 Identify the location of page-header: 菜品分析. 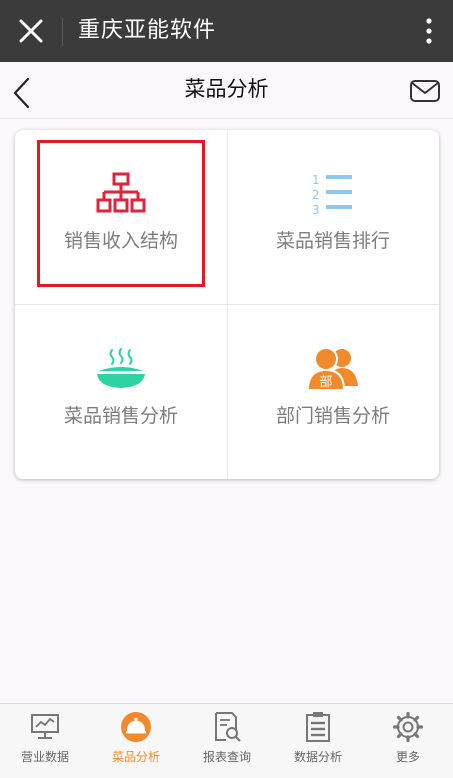
(226, 90).